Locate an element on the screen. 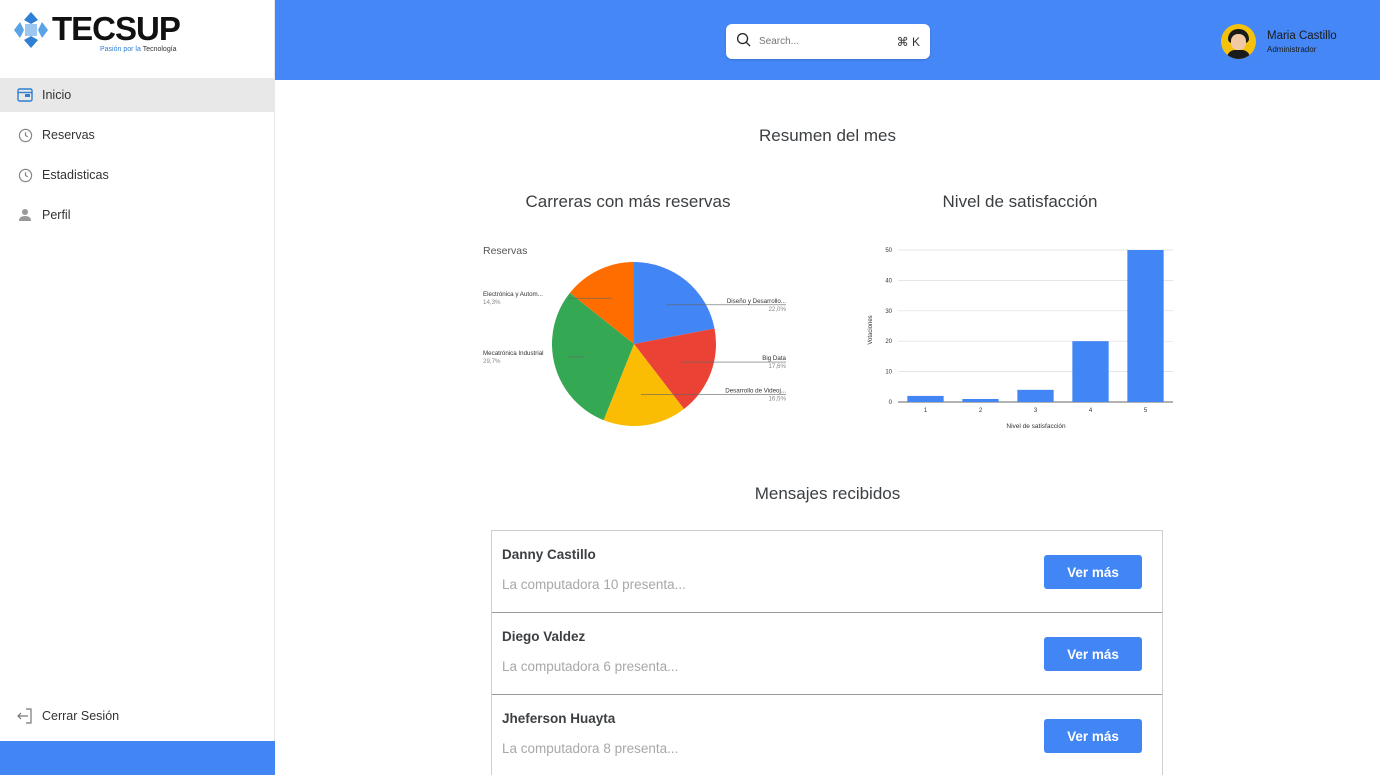 The height and width of the screenshot is (775, 1380). message-sender: Diego Valdez is located at coordinates (544, 636).